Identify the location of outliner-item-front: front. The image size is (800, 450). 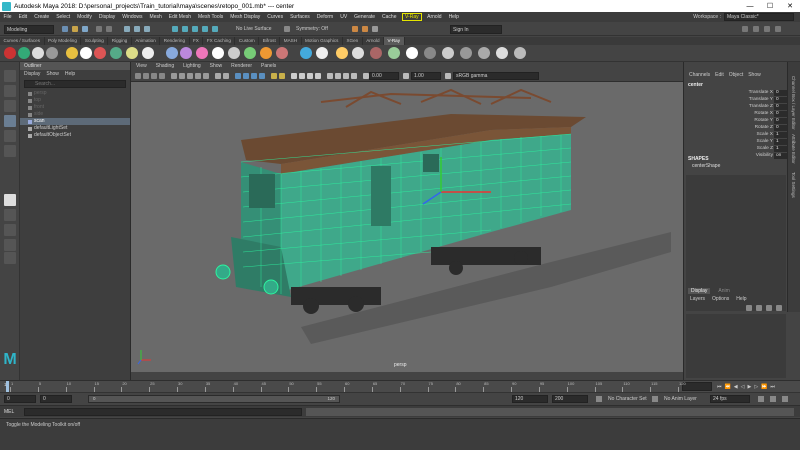
(75, 107).